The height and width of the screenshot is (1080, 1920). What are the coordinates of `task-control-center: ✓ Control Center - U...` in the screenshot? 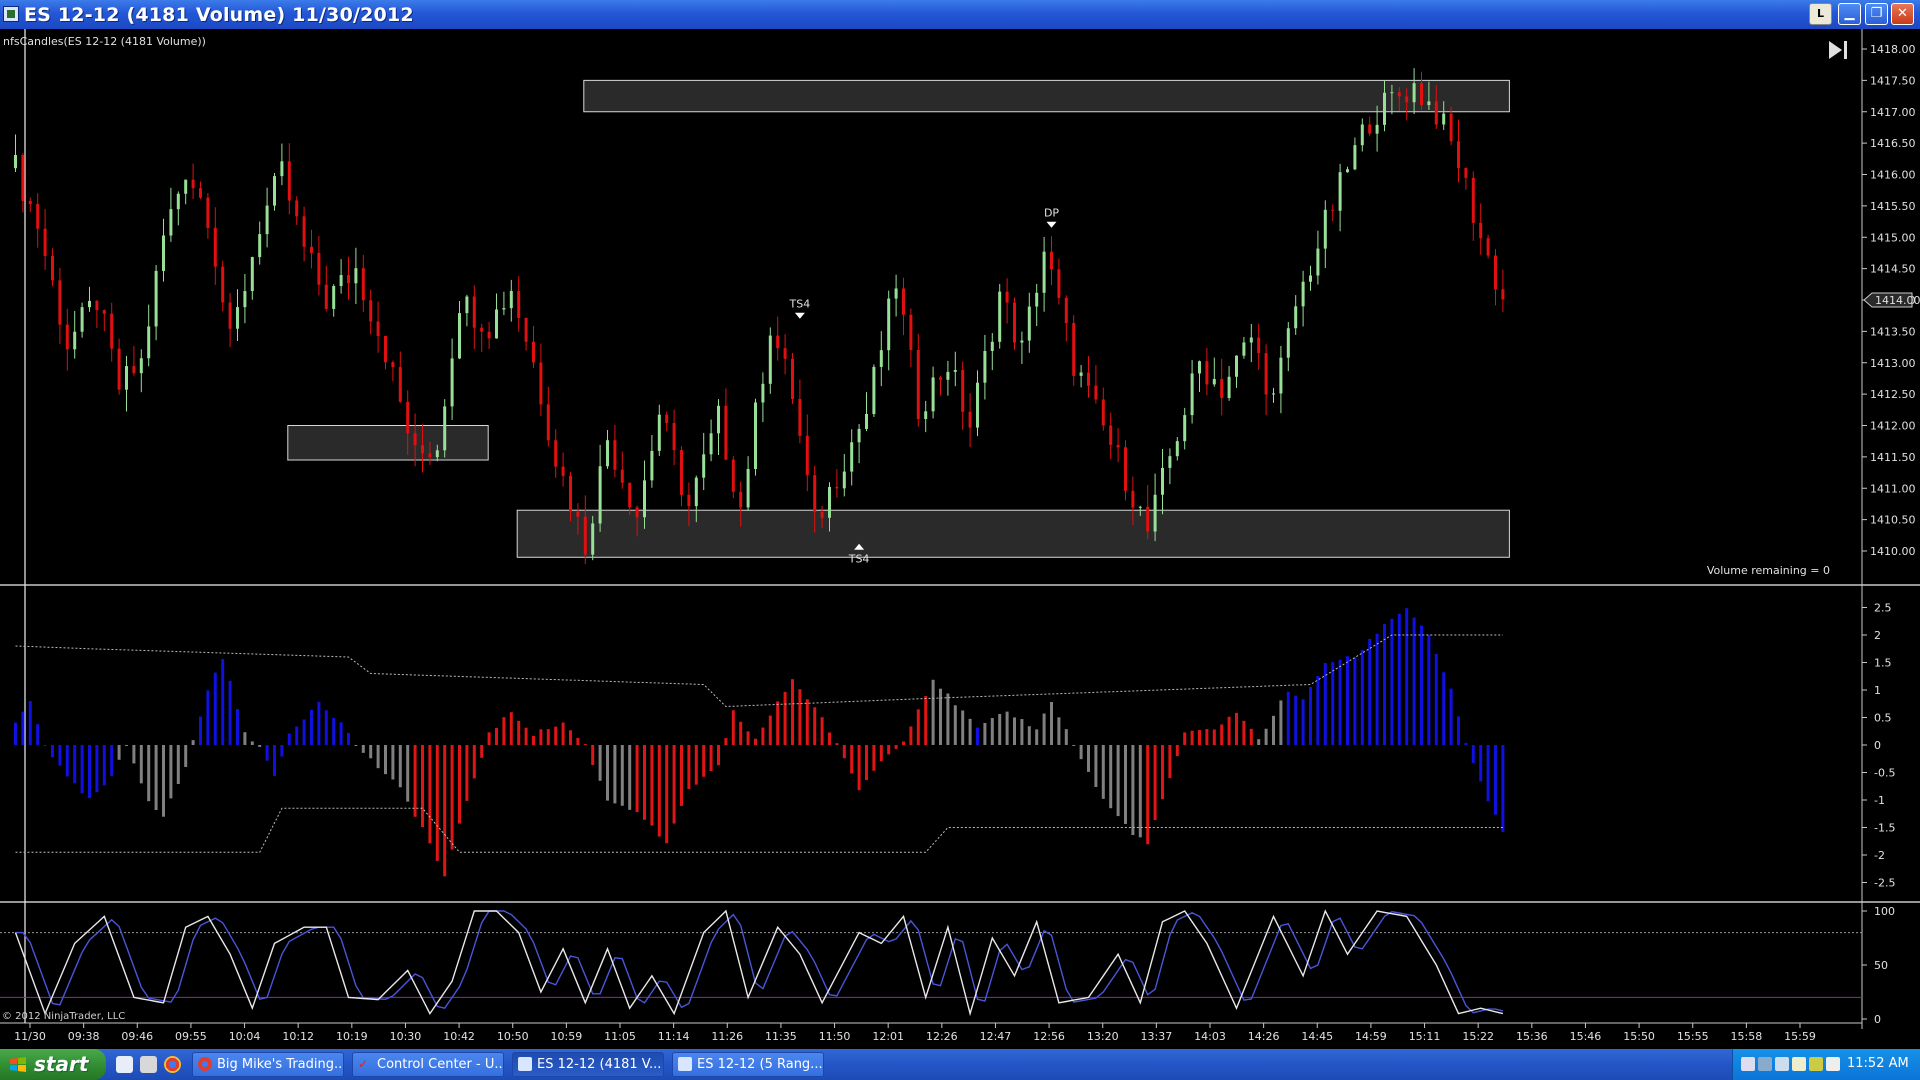 It's located at (428, 1064).